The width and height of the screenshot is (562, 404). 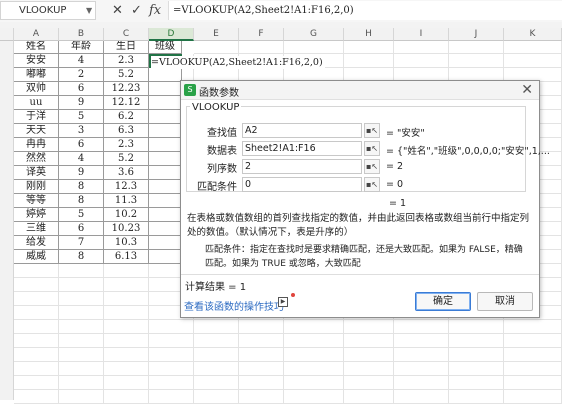 I want to click on column-header-j: J, so click(x=476, y=34).